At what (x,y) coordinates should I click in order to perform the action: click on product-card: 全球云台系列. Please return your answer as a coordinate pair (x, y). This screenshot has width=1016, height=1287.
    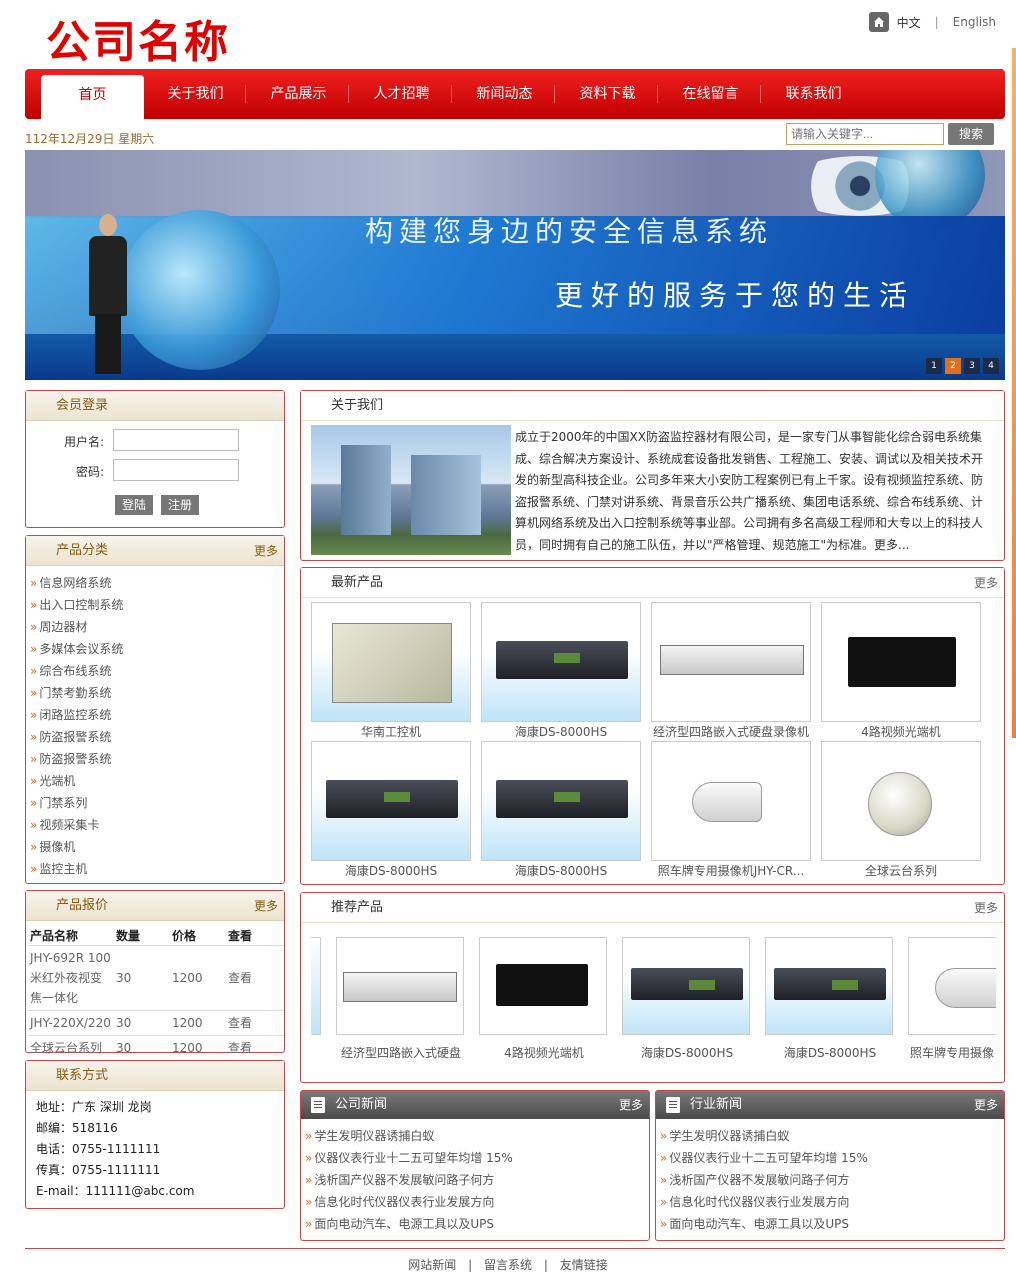
    Looking at the image, I should click on (901, 811).